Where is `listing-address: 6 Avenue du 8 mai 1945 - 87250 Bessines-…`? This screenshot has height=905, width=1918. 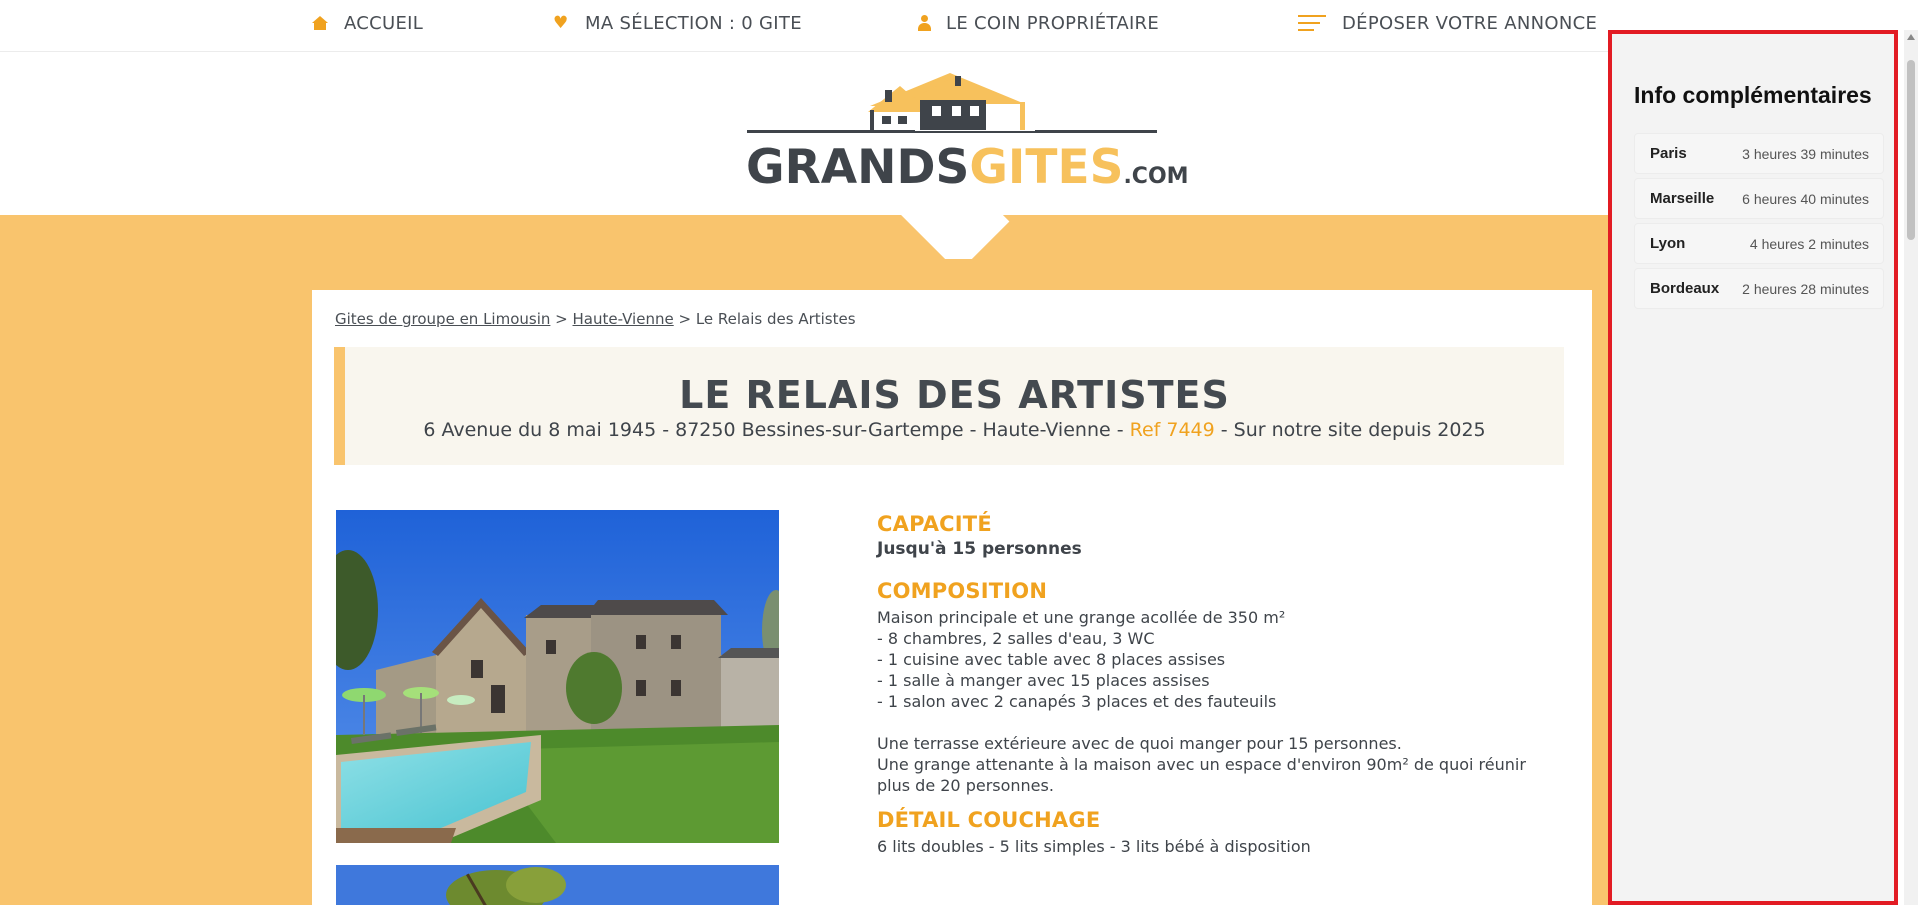 listing-address: 6 Avenue du 8 mai 1945 - 87250 Bessines-… is located at coordinates (776, 430).